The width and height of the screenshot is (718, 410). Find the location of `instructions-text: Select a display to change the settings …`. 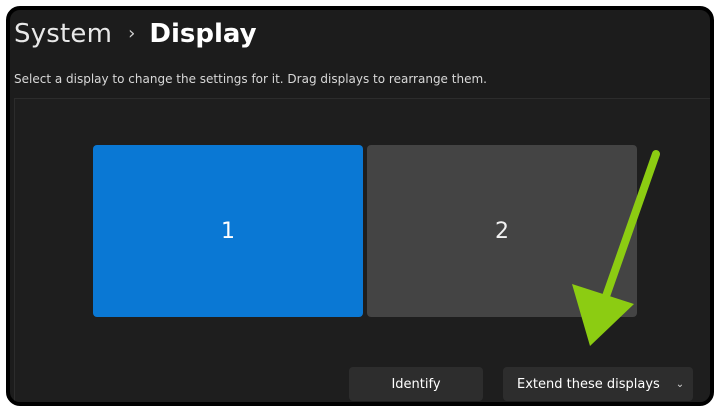

instructions-text: Select a display to change the settings … is located at coordinates (250, 79).